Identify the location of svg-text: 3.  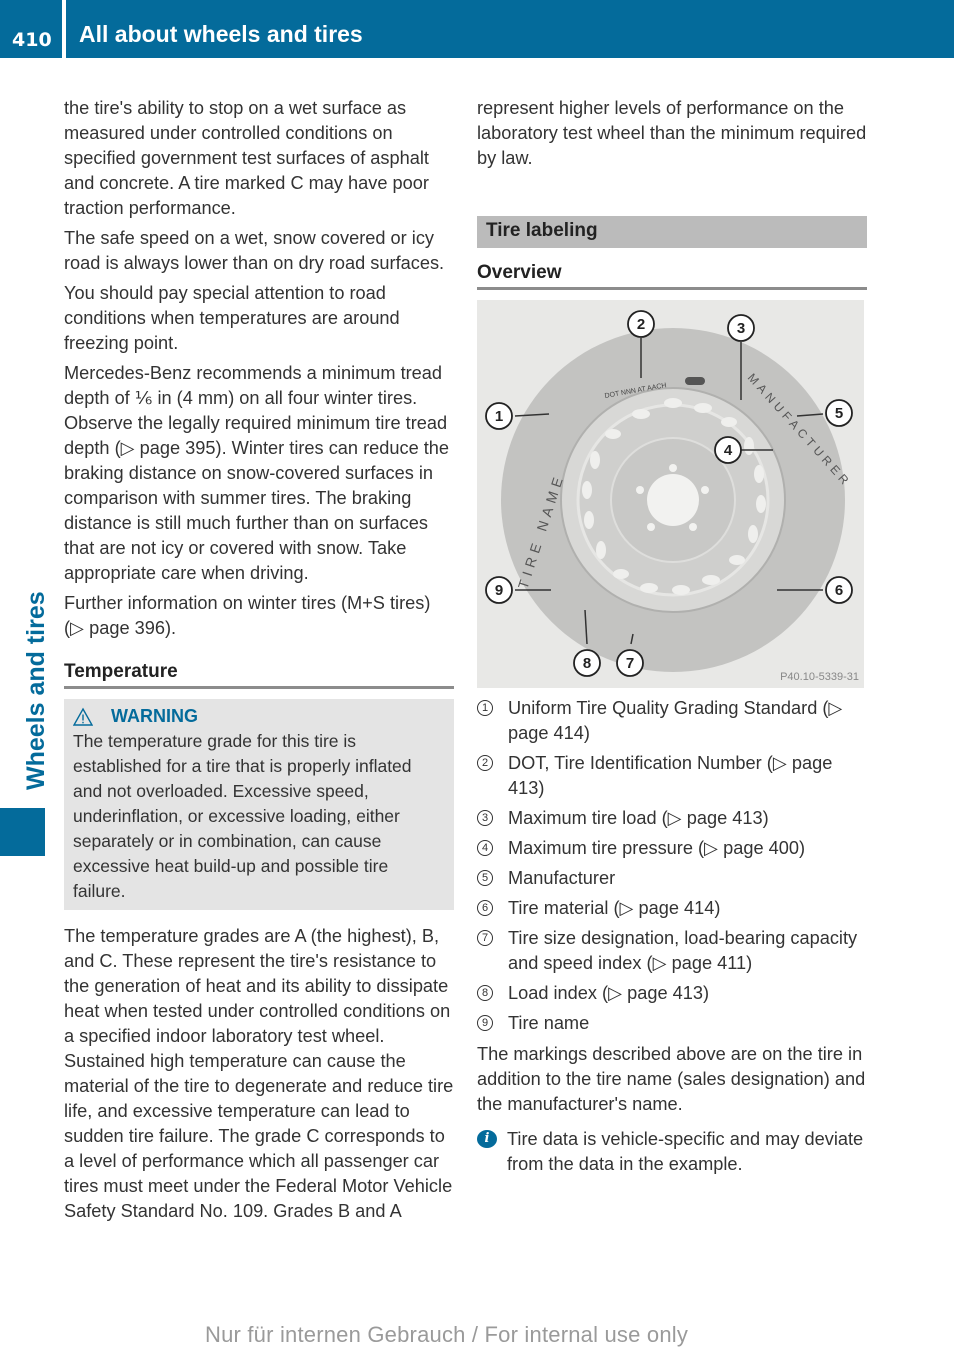
(741, 328).